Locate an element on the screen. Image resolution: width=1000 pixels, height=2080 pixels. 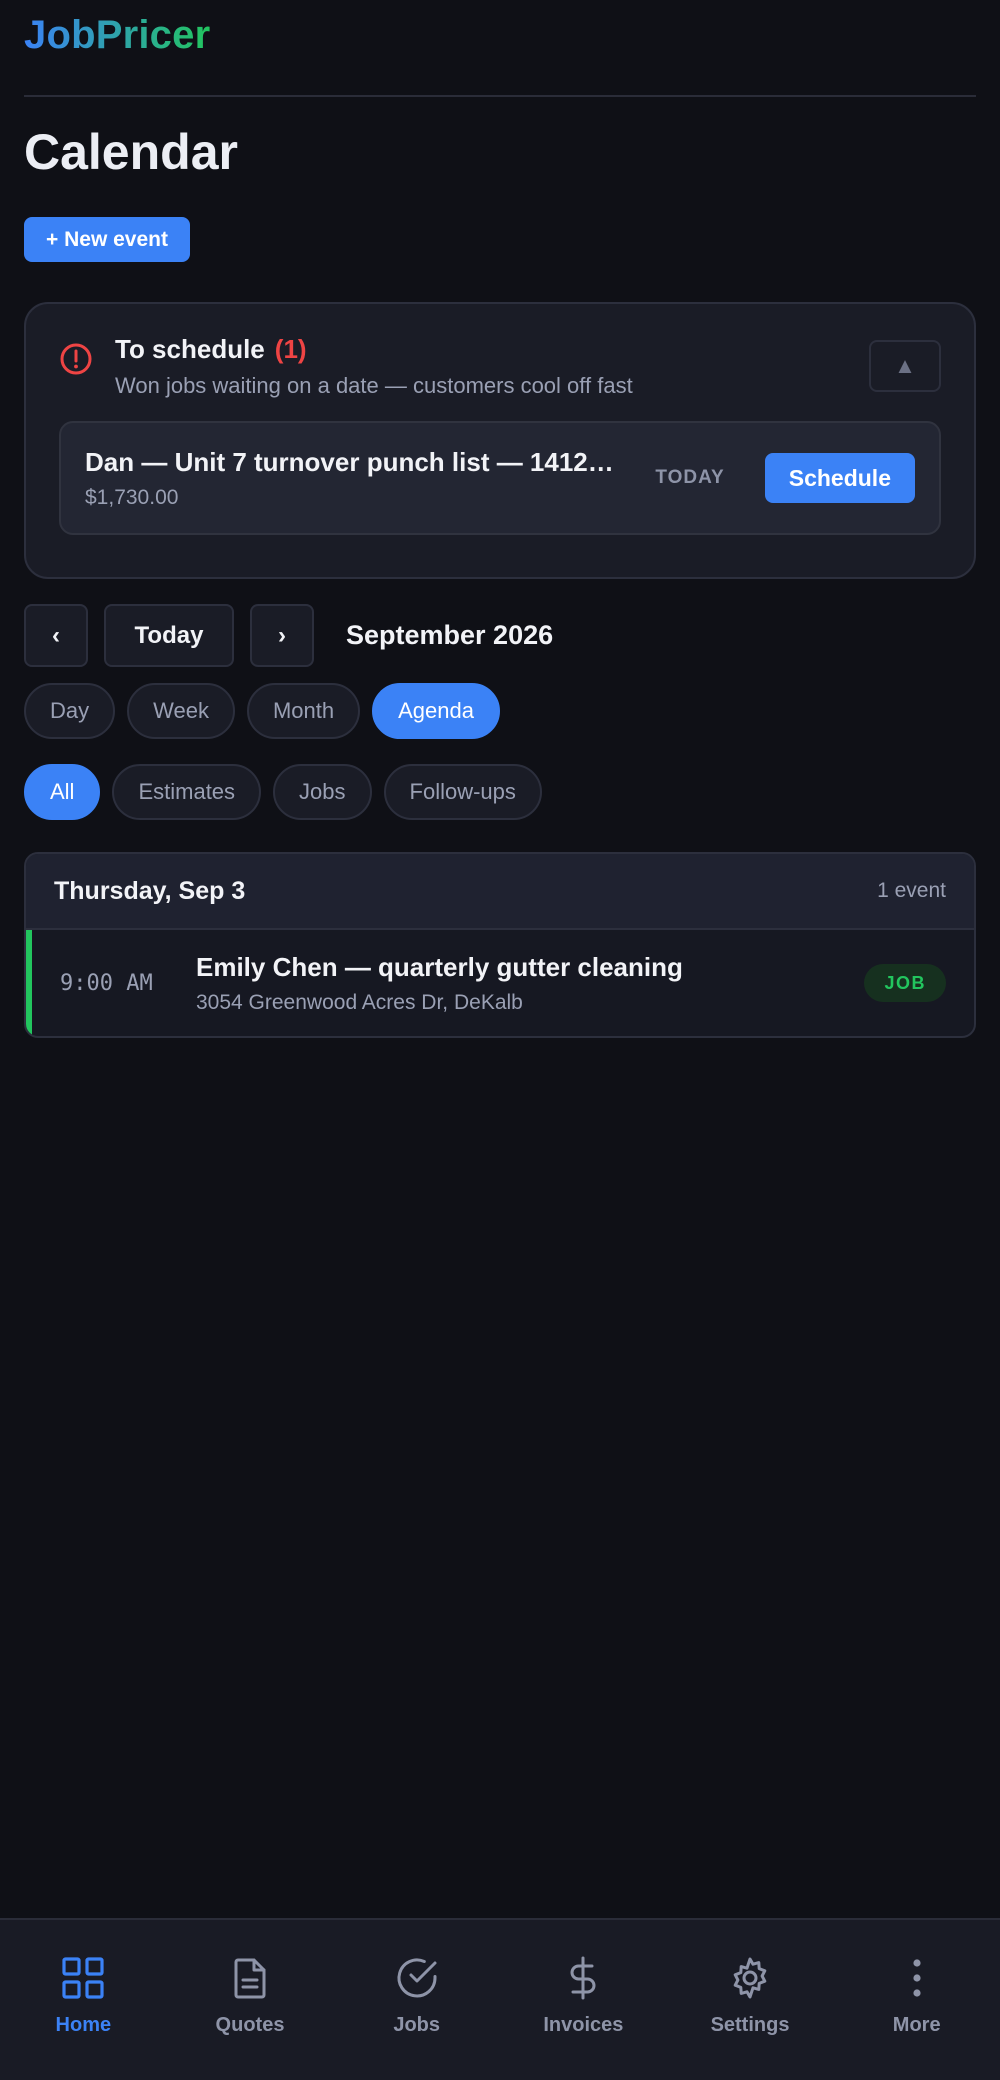
agenda-day-count: 1 event is located at coordinates (911, 890).